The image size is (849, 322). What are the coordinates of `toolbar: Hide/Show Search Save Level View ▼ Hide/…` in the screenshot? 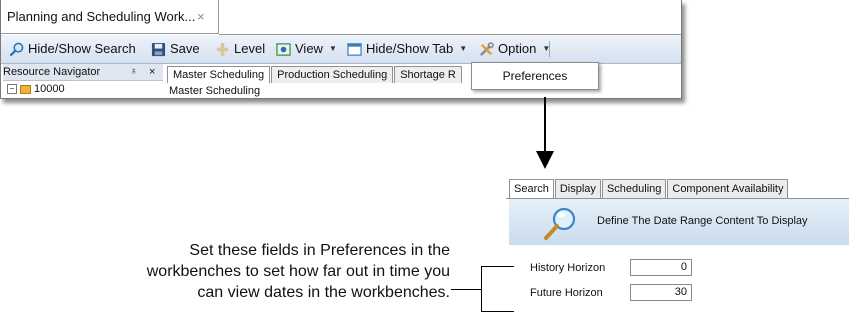 It's located at (341, 49).